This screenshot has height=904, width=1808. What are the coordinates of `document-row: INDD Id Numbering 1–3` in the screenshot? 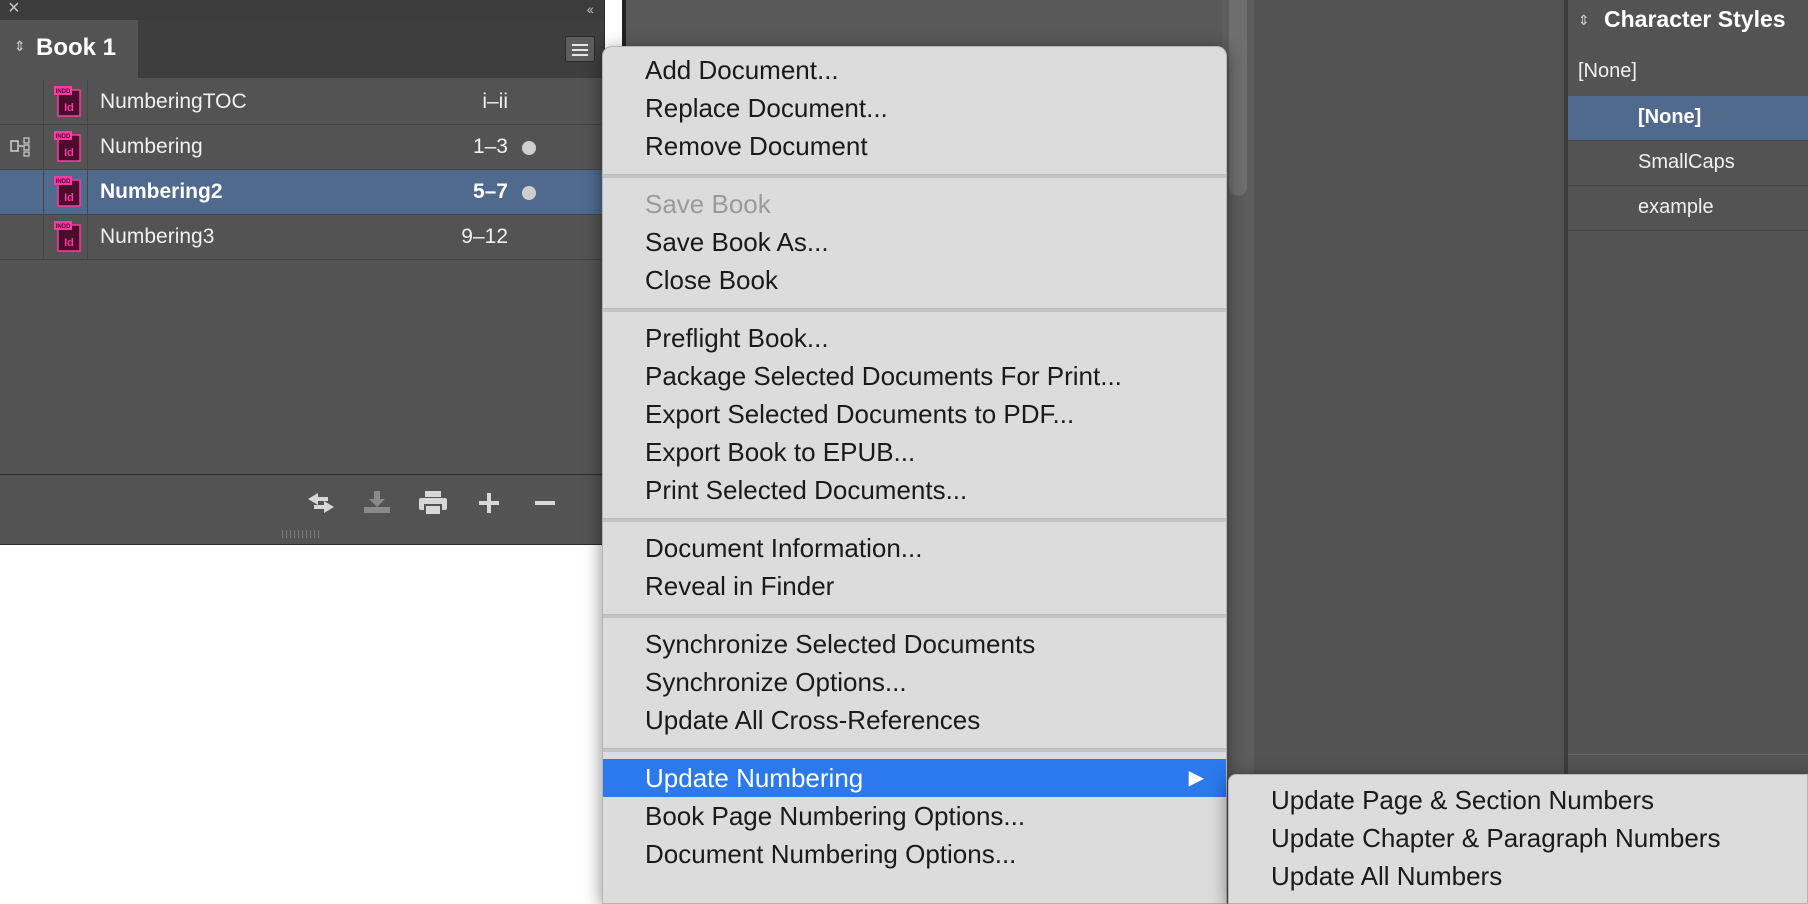 It's located at (302, 147).